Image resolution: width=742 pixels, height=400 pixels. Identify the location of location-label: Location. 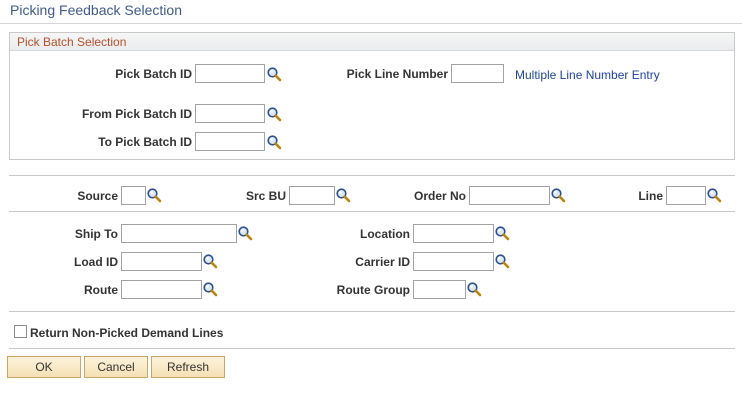
(385, 234).